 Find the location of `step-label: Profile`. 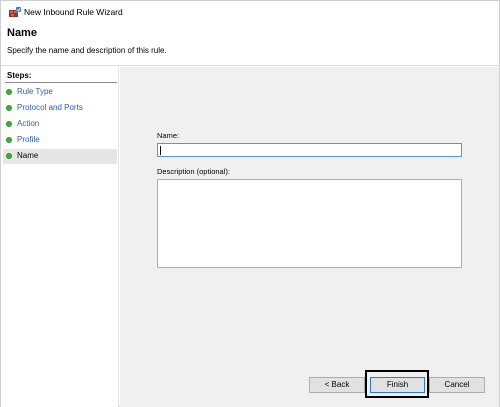

step-label: Profile is located at coordinates (28, 139).